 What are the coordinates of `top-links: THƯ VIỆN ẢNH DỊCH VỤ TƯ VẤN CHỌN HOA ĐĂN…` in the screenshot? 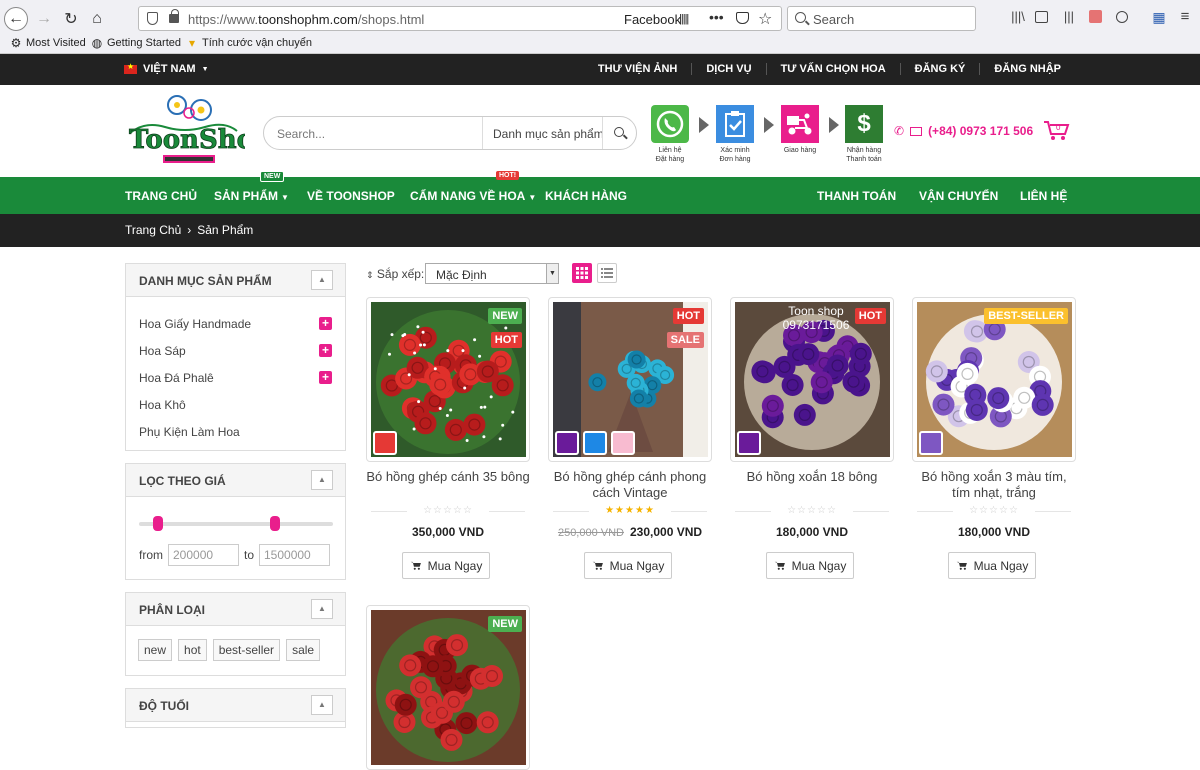 It's located at (829, 69).